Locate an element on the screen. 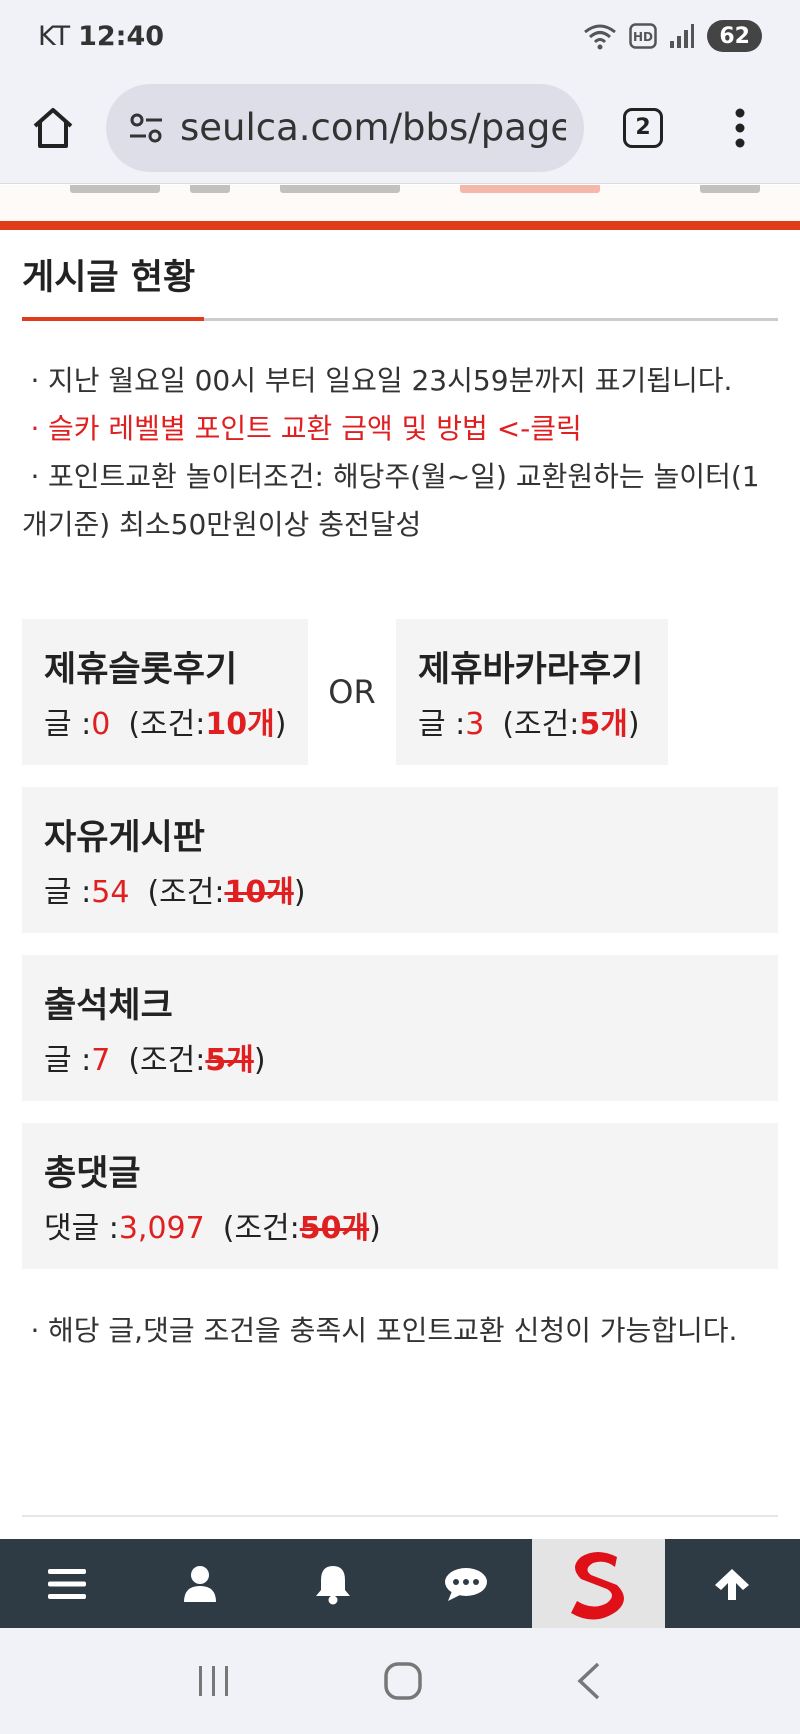 The image size is (800, 1734). point-exchange-link: · 슬카 레벨별 포인트 교환 금액 및 방법 <-클릭 is located at coordinates (400, 429).